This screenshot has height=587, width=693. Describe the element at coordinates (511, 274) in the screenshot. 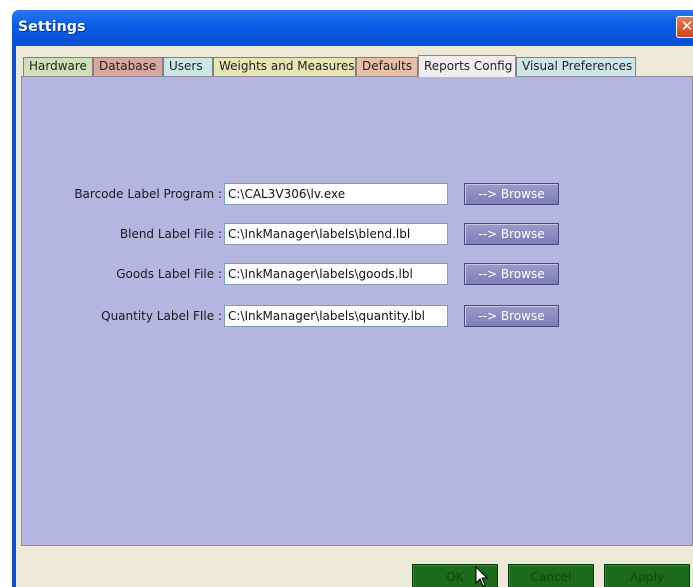

I see `browse-goods-label-button: --> Browse` at that location.